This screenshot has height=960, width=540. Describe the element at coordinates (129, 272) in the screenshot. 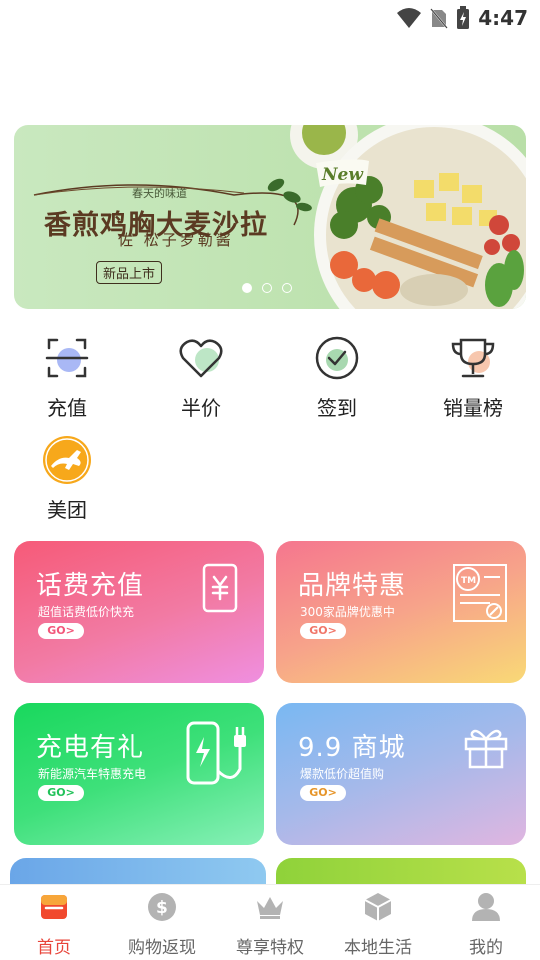

I see `banner-new-tag: 新品上市` at that location.